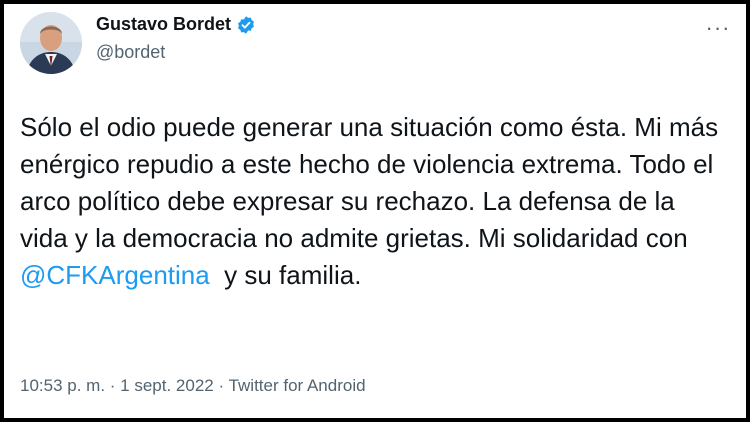 The width and height of the screenshot is (750, 422). I want to click on author-name: Gustavo Bordet, so click(176, 24).